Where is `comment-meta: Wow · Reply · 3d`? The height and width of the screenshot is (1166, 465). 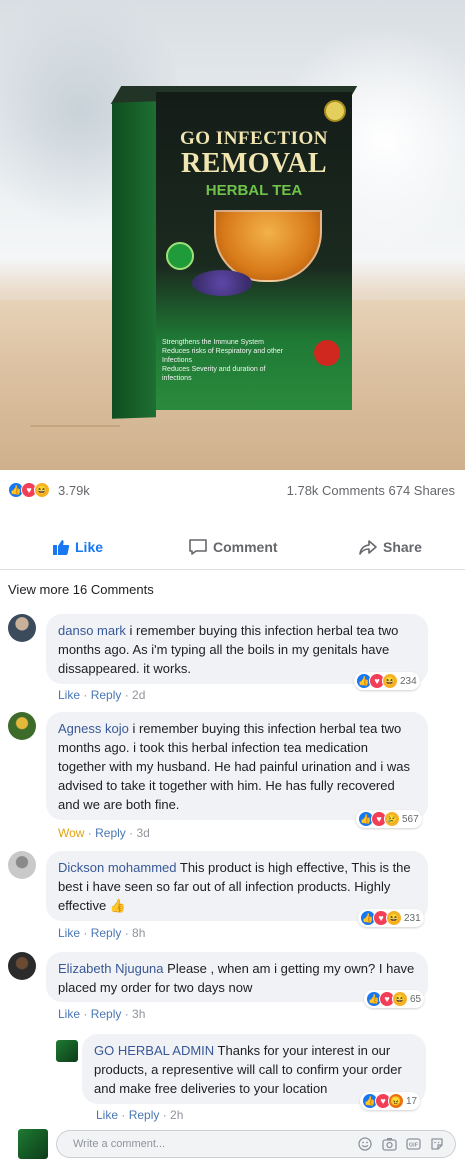
comment-meta: Wow · Reply · 3d is located at coordinates (104, 833).